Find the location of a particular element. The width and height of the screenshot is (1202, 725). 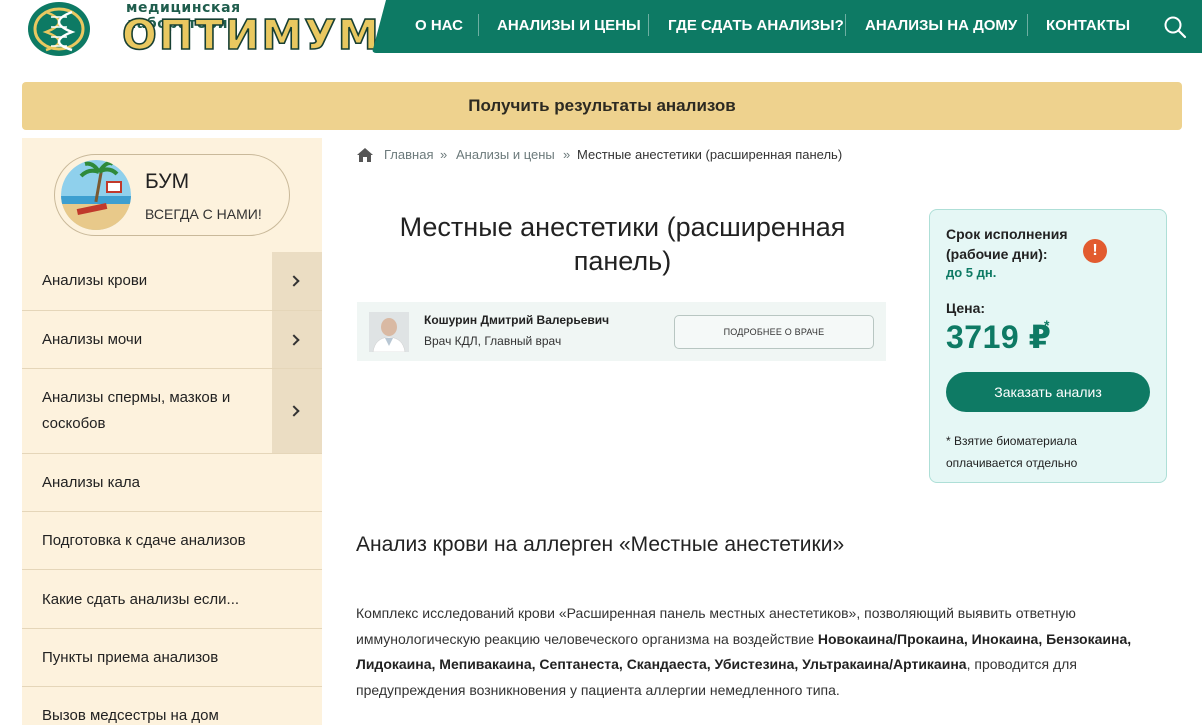

breadcrumb-current: Местные анестетики (расширенная панель) is located at coordinates (710, 154).